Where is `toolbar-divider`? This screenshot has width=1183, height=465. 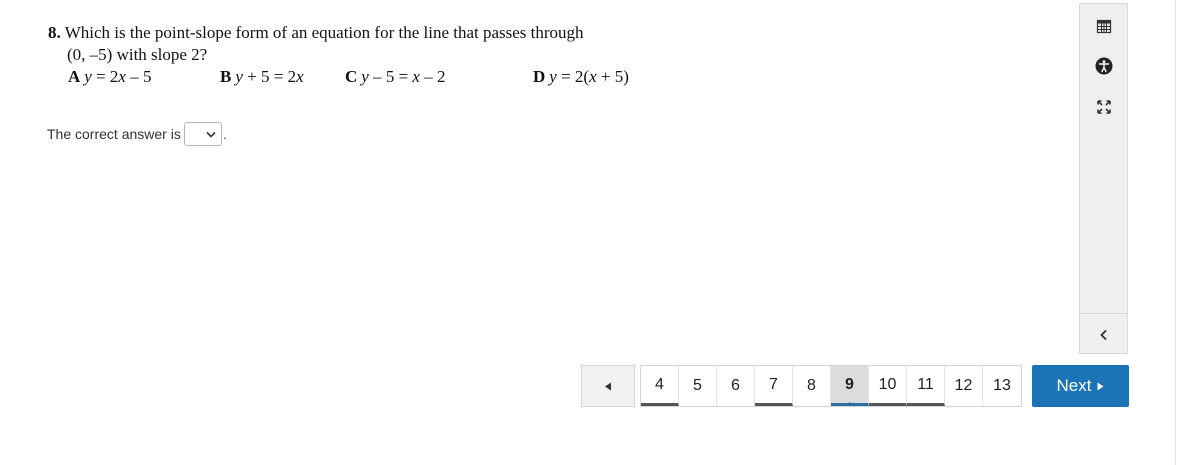
toolbar-divider is located at coordinates (1103, 313).